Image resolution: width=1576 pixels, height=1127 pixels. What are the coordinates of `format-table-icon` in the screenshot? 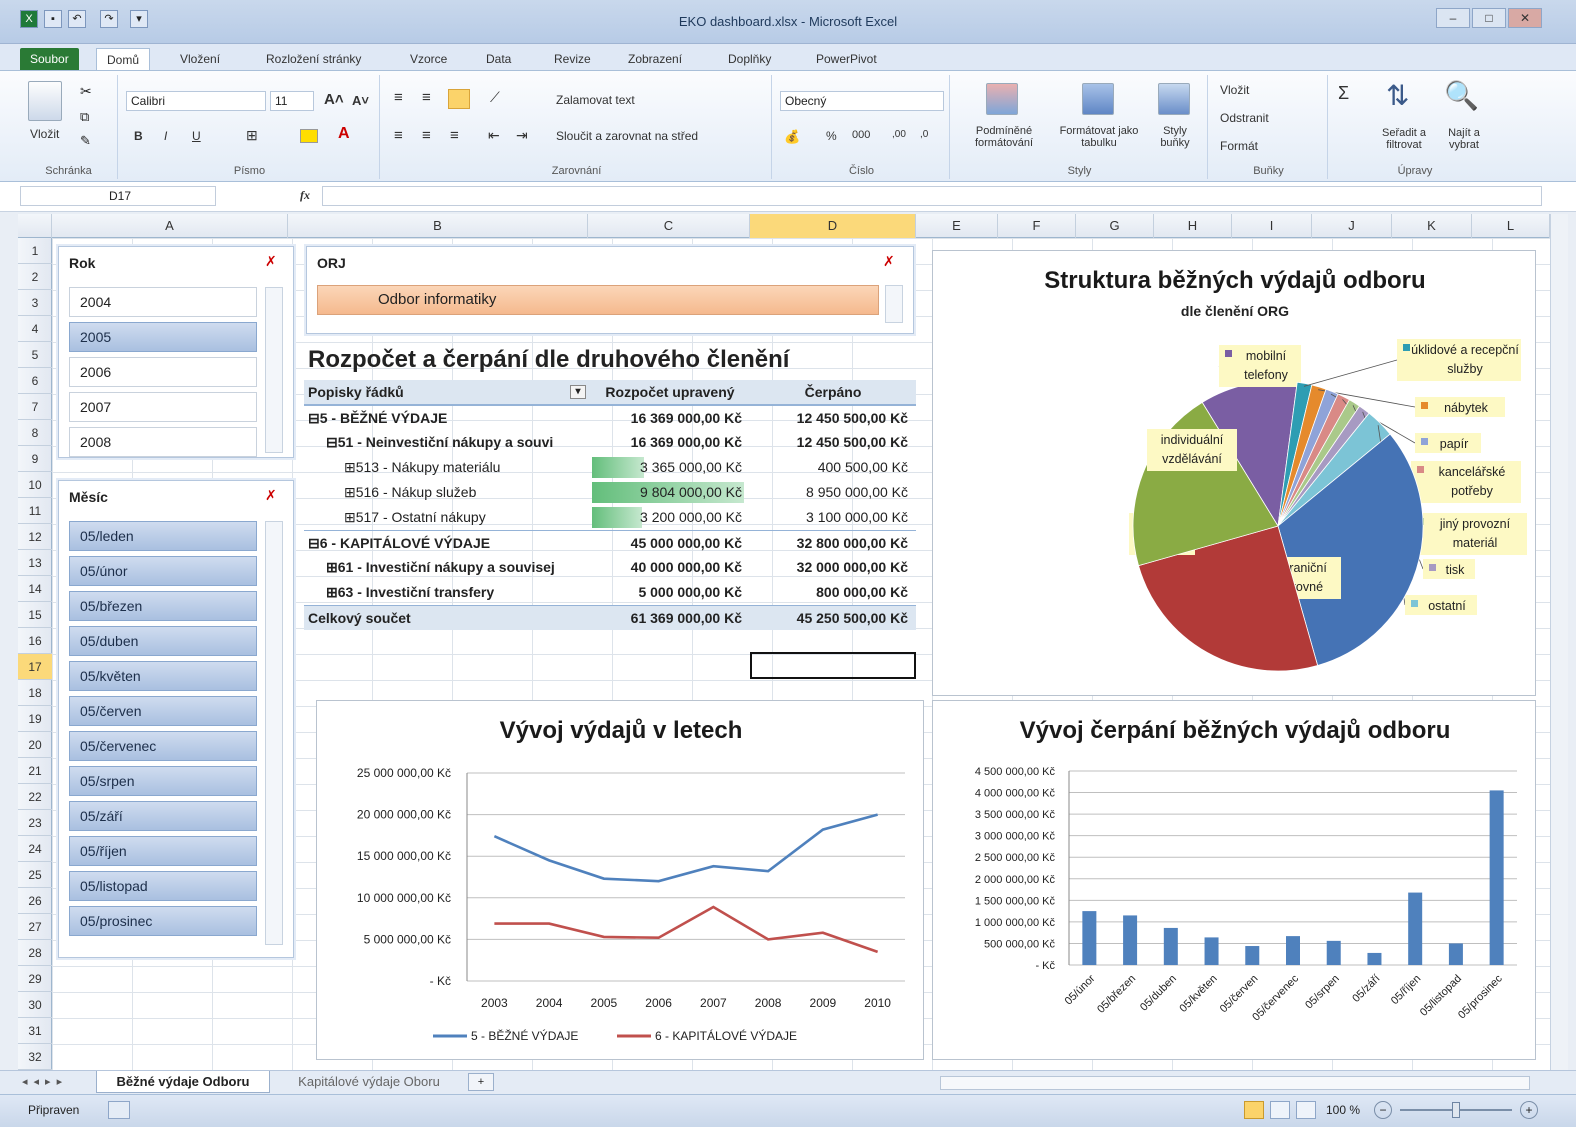 It's located at (1098, 99).